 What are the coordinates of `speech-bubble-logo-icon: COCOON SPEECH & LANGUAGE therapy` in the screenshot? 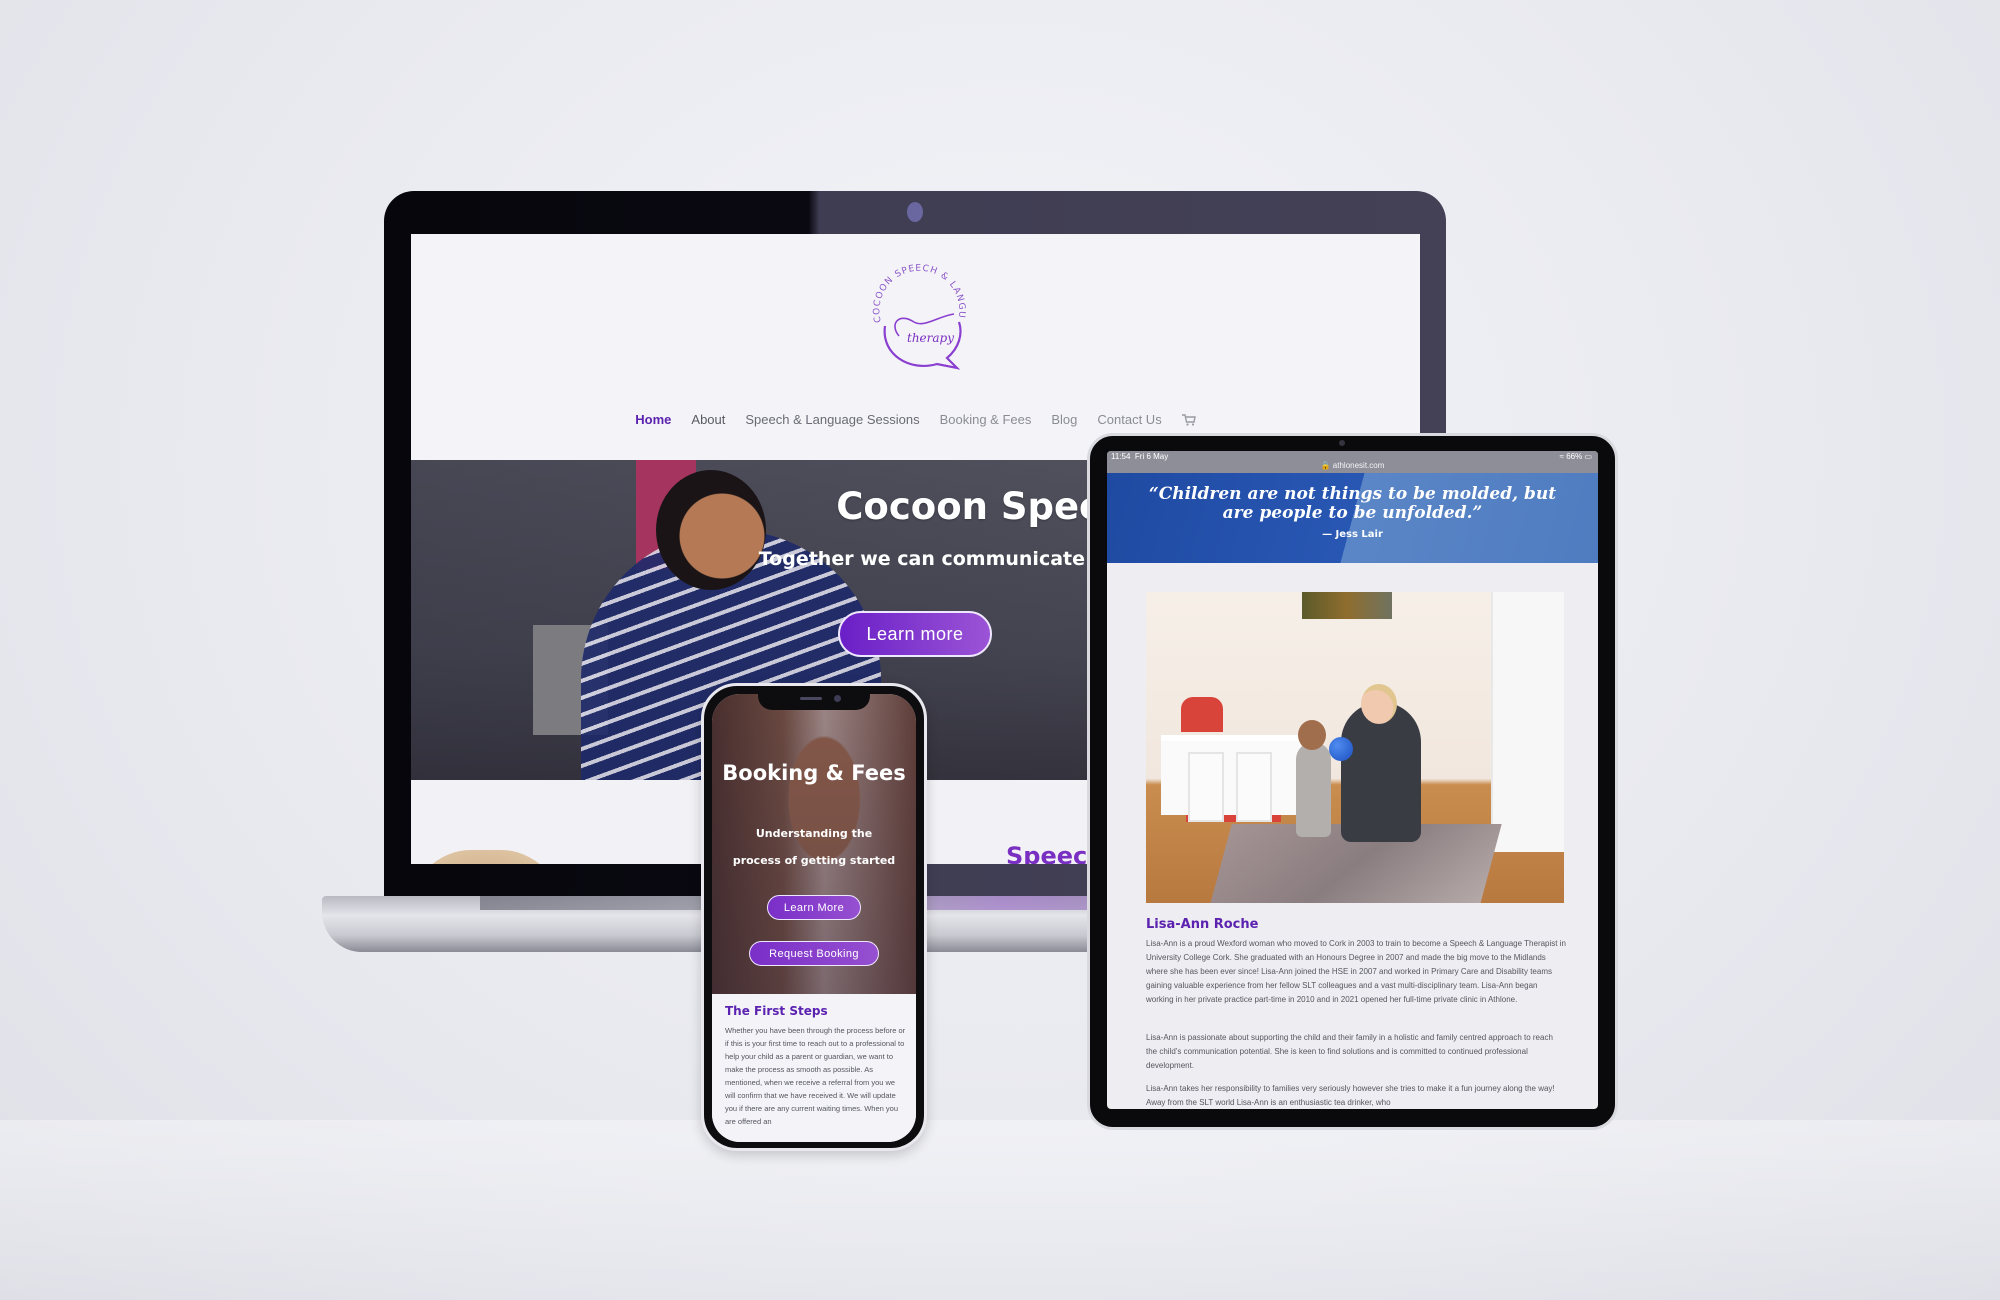 It's located at (910, 313).